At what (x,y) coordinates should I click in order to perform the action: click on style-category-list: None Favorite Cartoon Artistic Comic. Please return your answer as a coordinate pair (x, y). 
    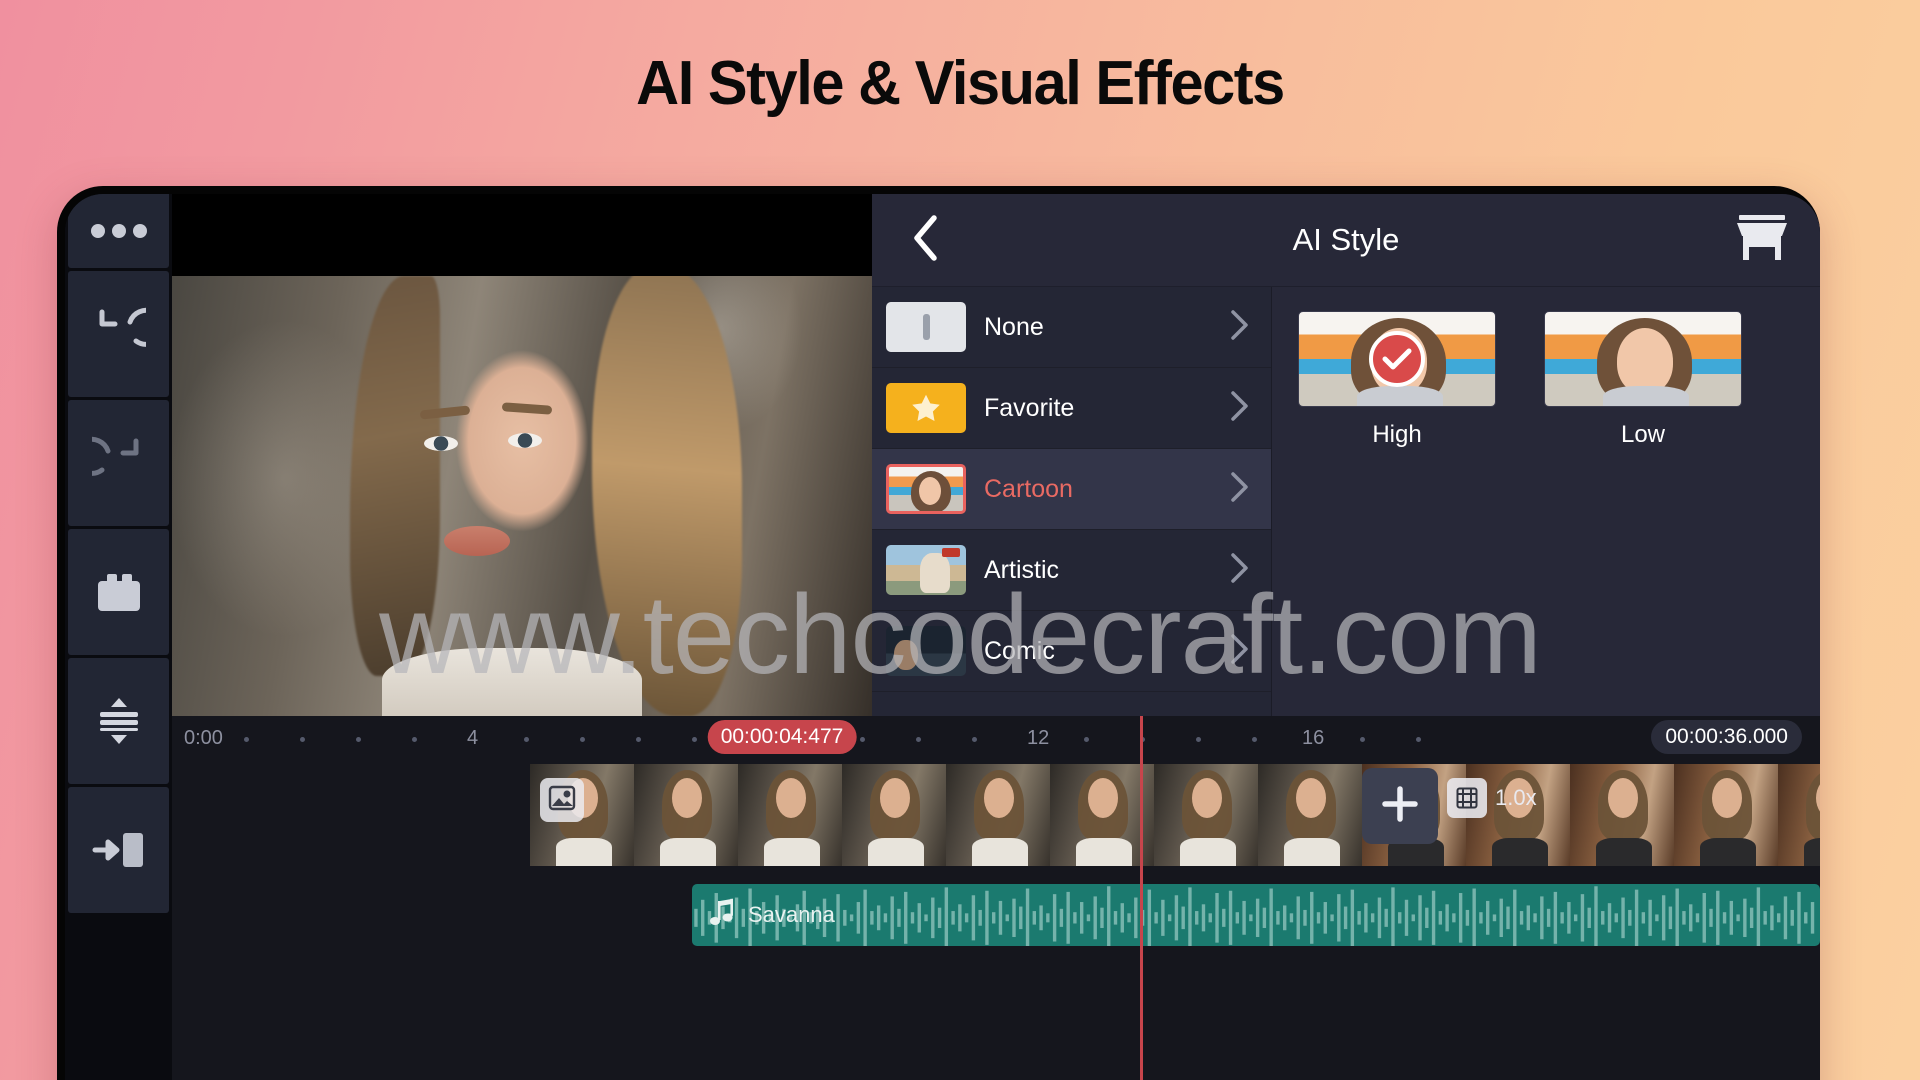
    Looking at the image, I should click on (1072, 501).